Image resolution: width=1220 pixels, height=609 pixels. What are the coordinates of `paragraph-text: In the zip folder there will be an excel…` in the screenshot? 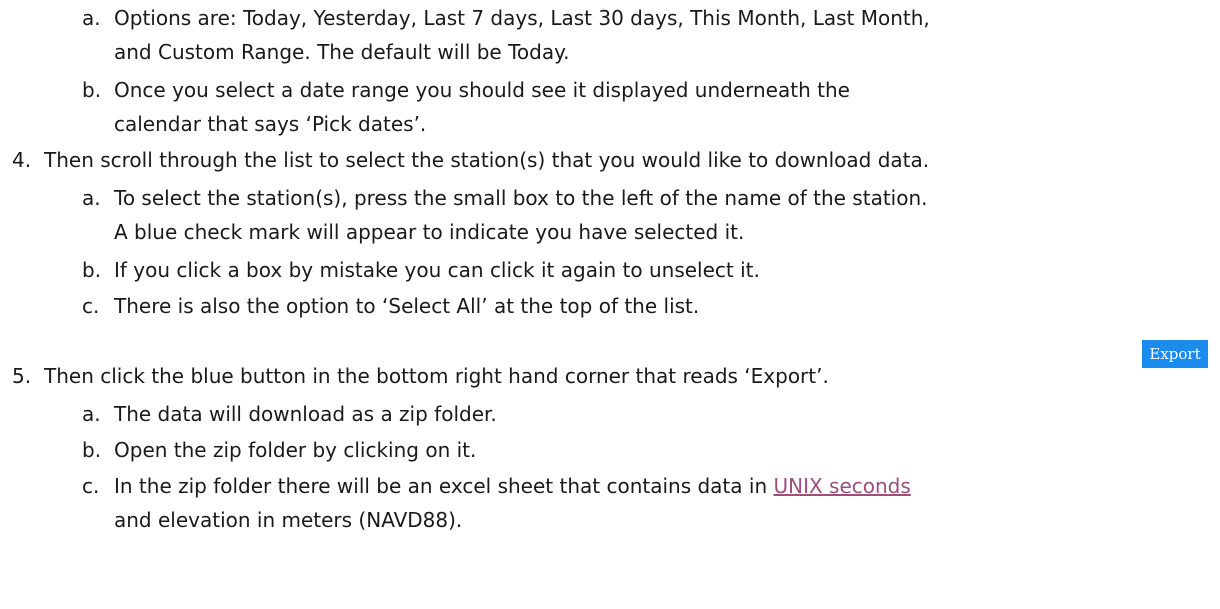 It's located at (444, 486).